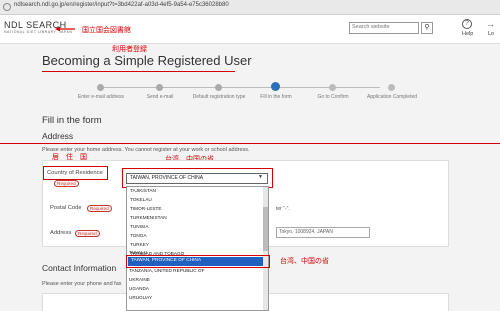  Describe the element at coordinates (82, 284) in the screenshot. I see `contact-note: Please enter your phone and fax` at that location.